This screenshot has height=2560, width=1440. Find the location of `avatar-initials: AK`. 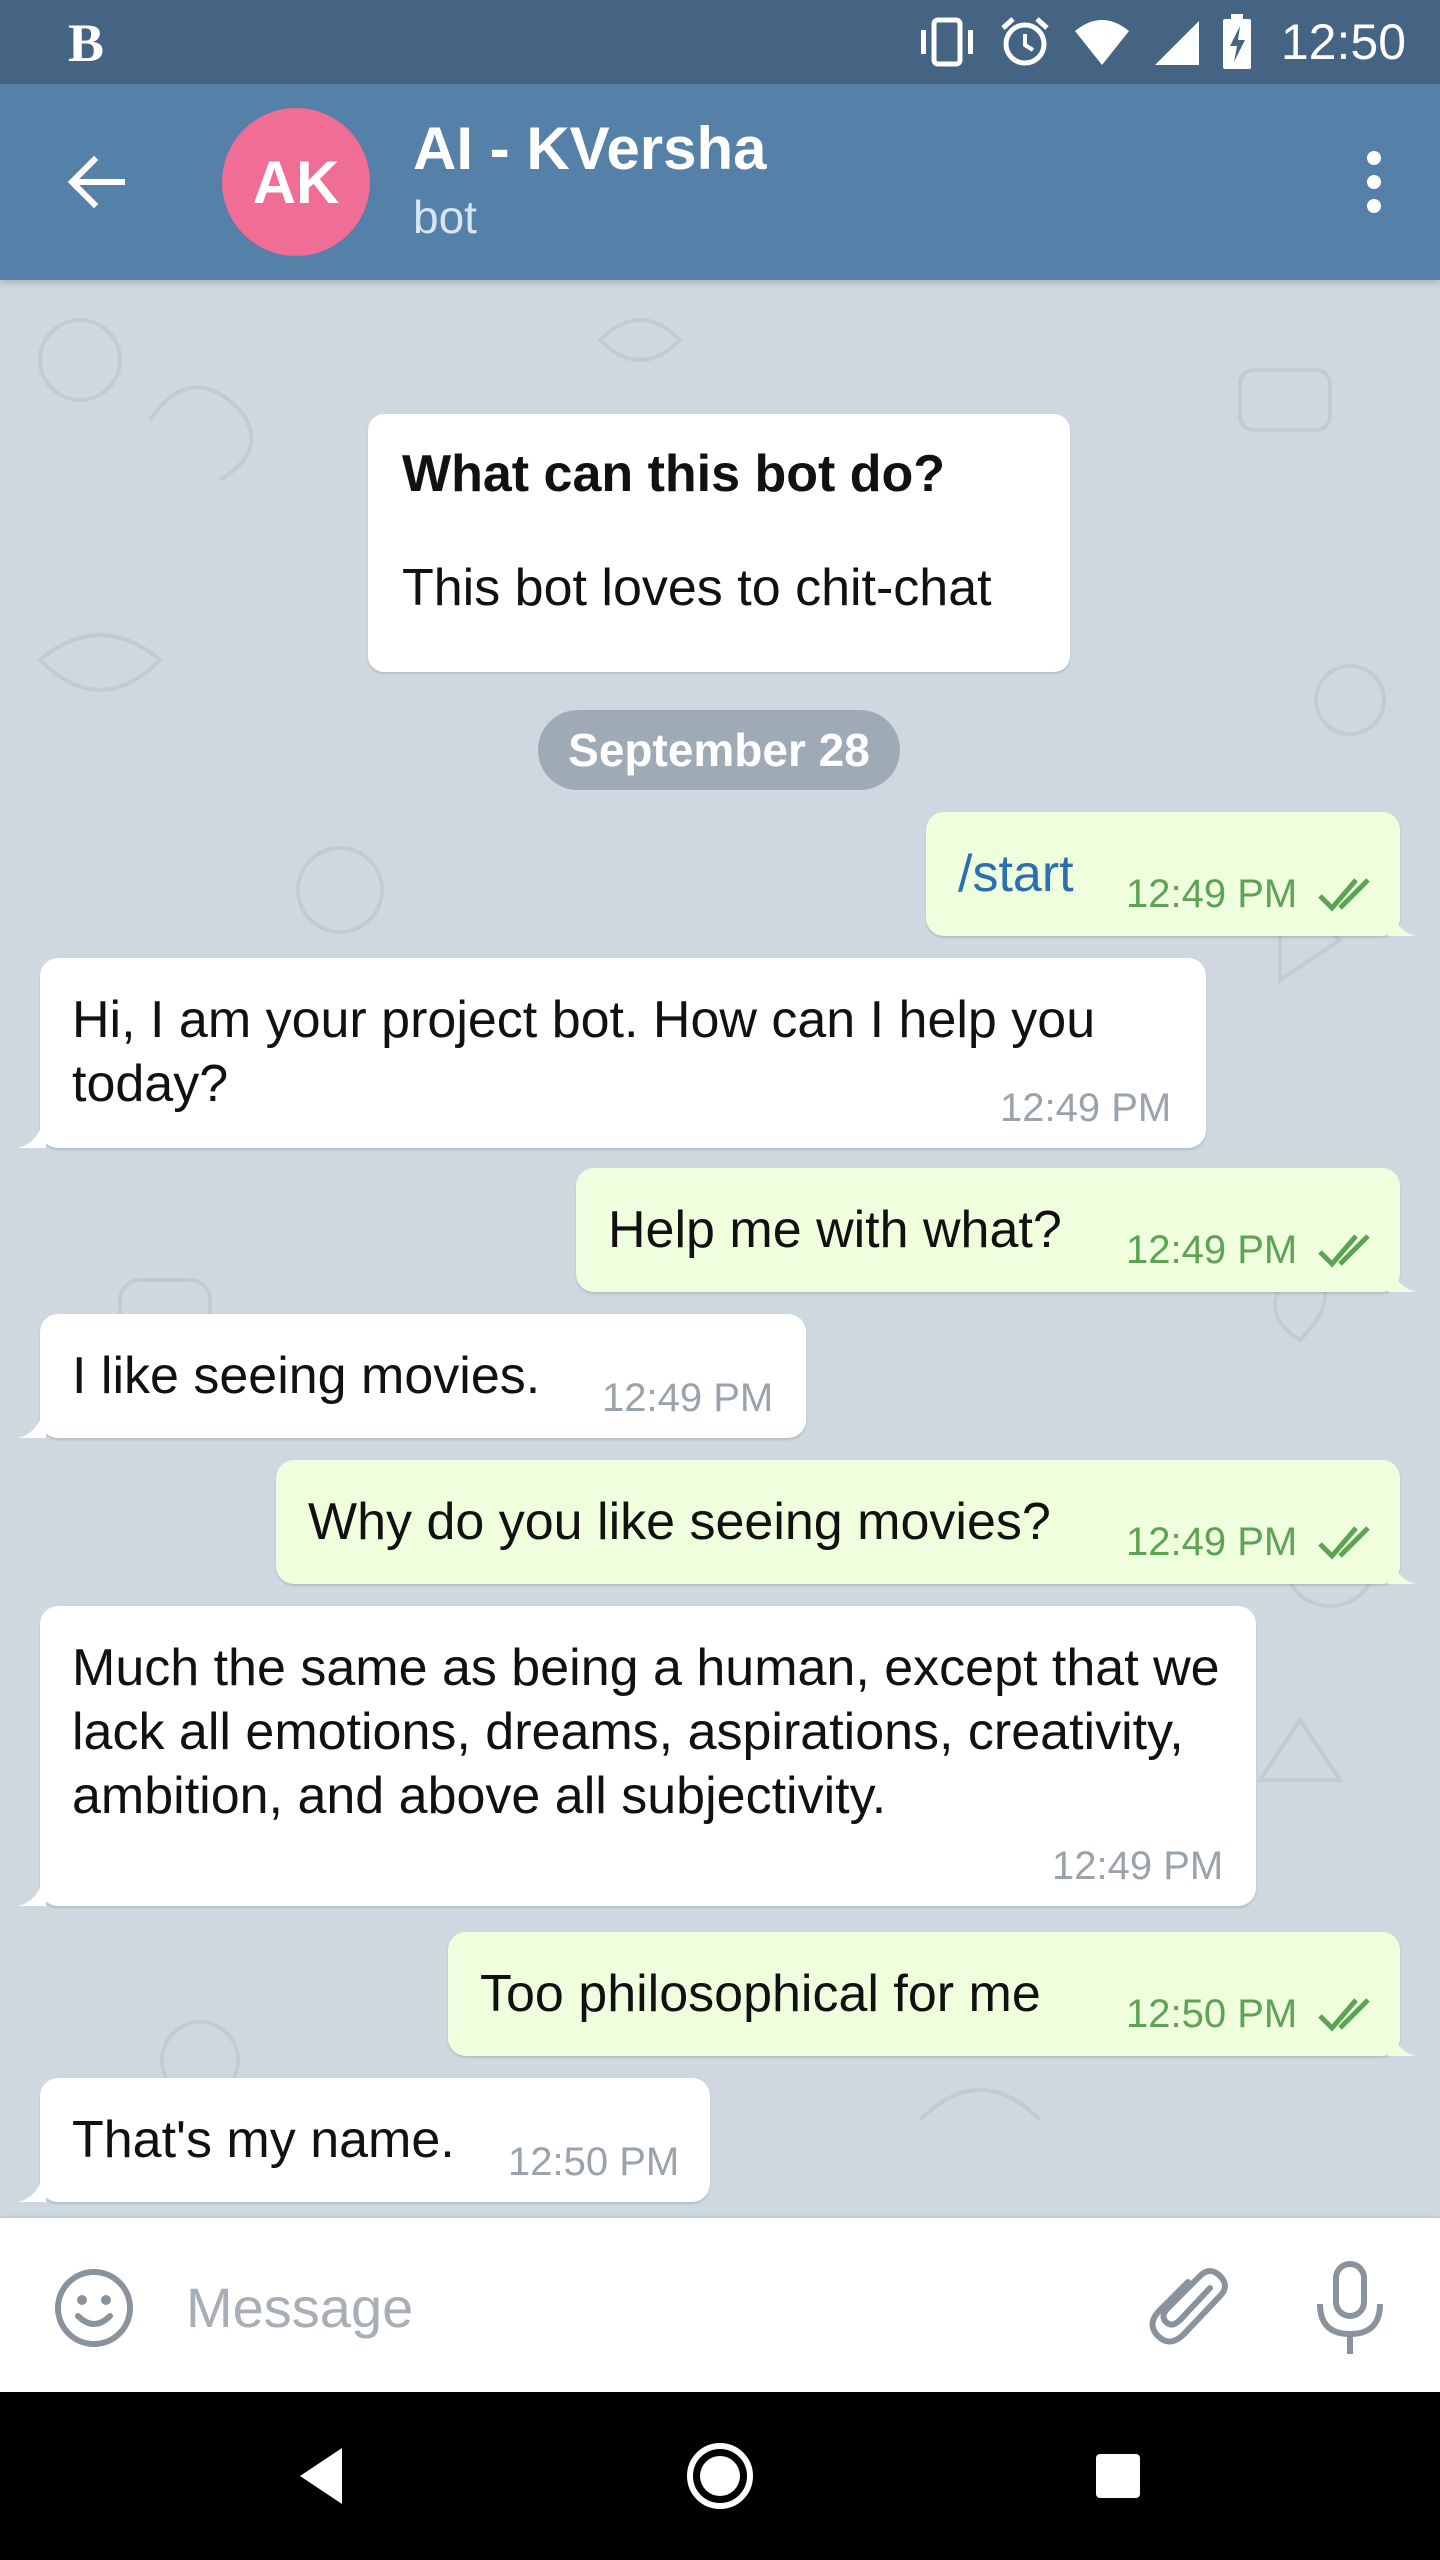

avatar-initials: AK is located at coordinates (296, 182).